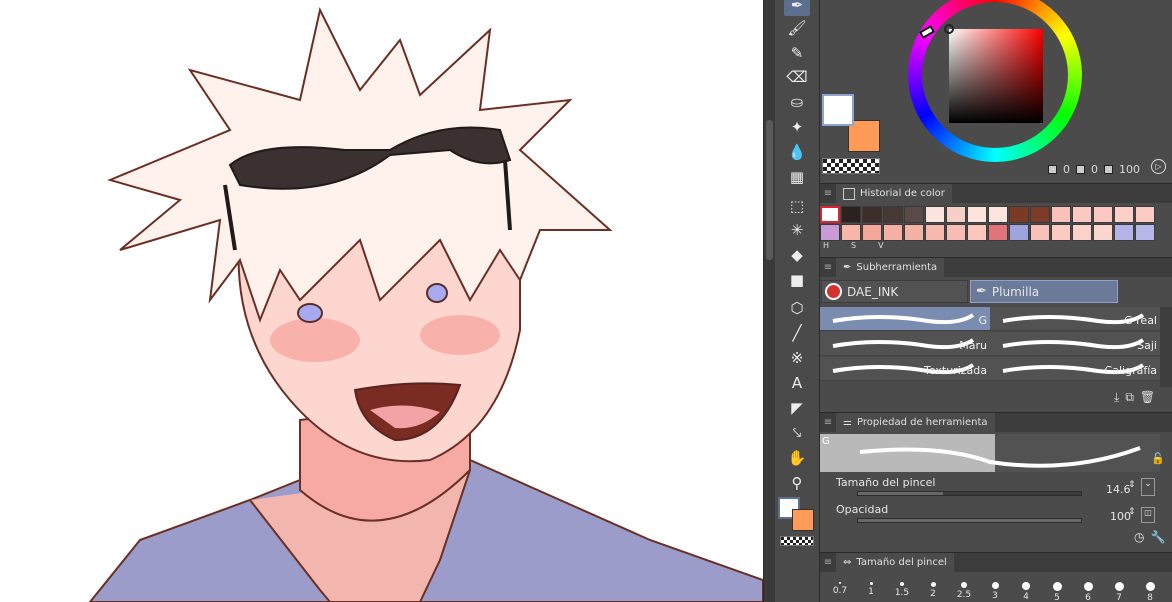  I want to click on brush-size-preset: 1.5, so click(902, 588).